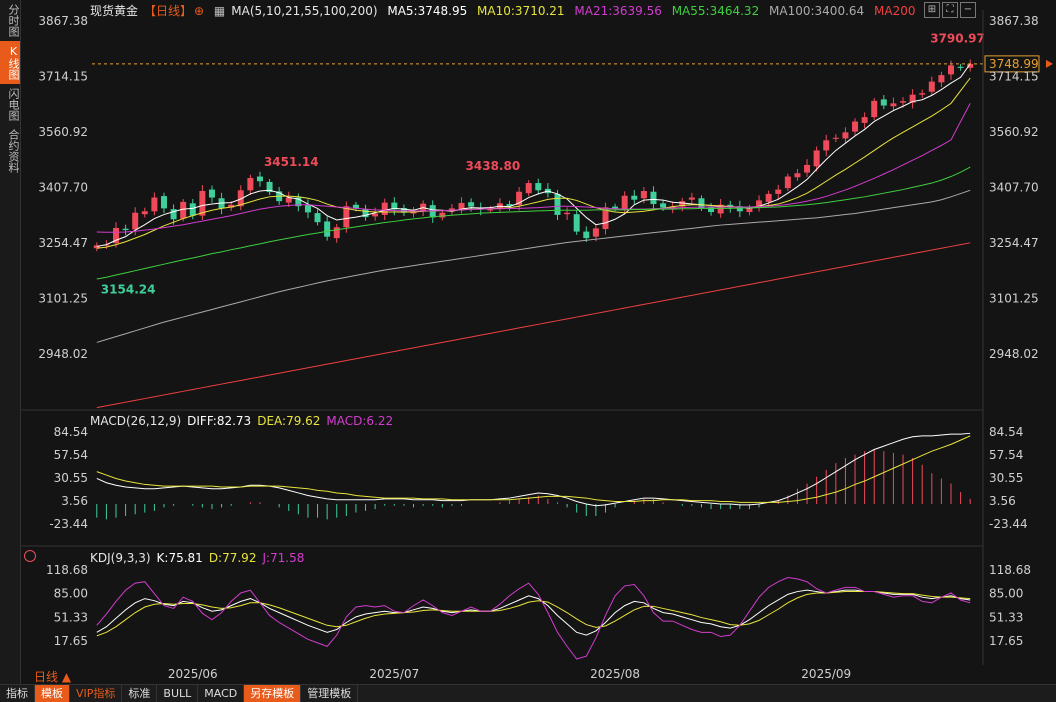 This screenshot has height=702, width=1056. I want to click on period-selector: 日线 ▲, so click(52, 676).